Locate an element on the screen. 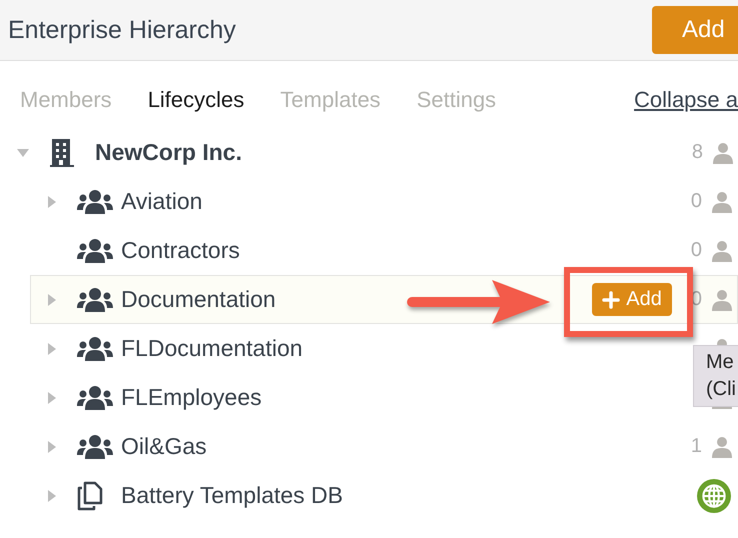  member-count: 1 is located at coordinates (696, 446).